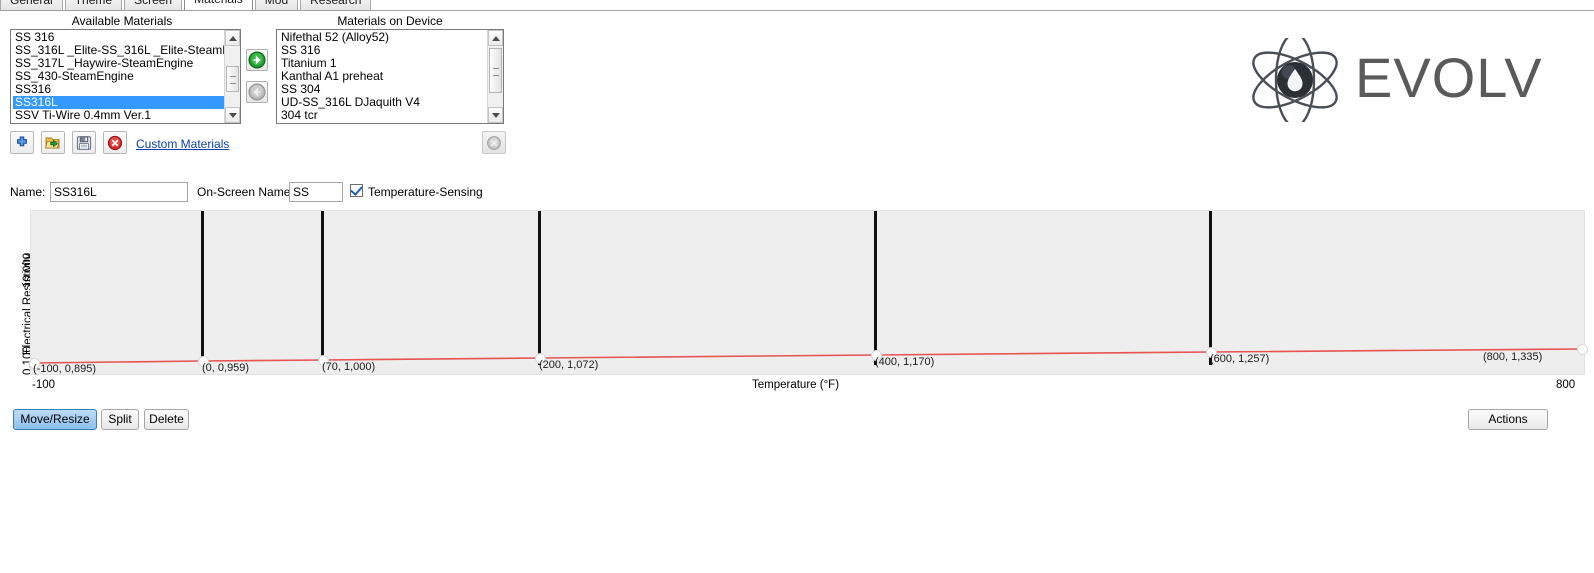 This screenshot has height=573, width=1594. I want to click on arrow-left-icon, so click(257, 92).